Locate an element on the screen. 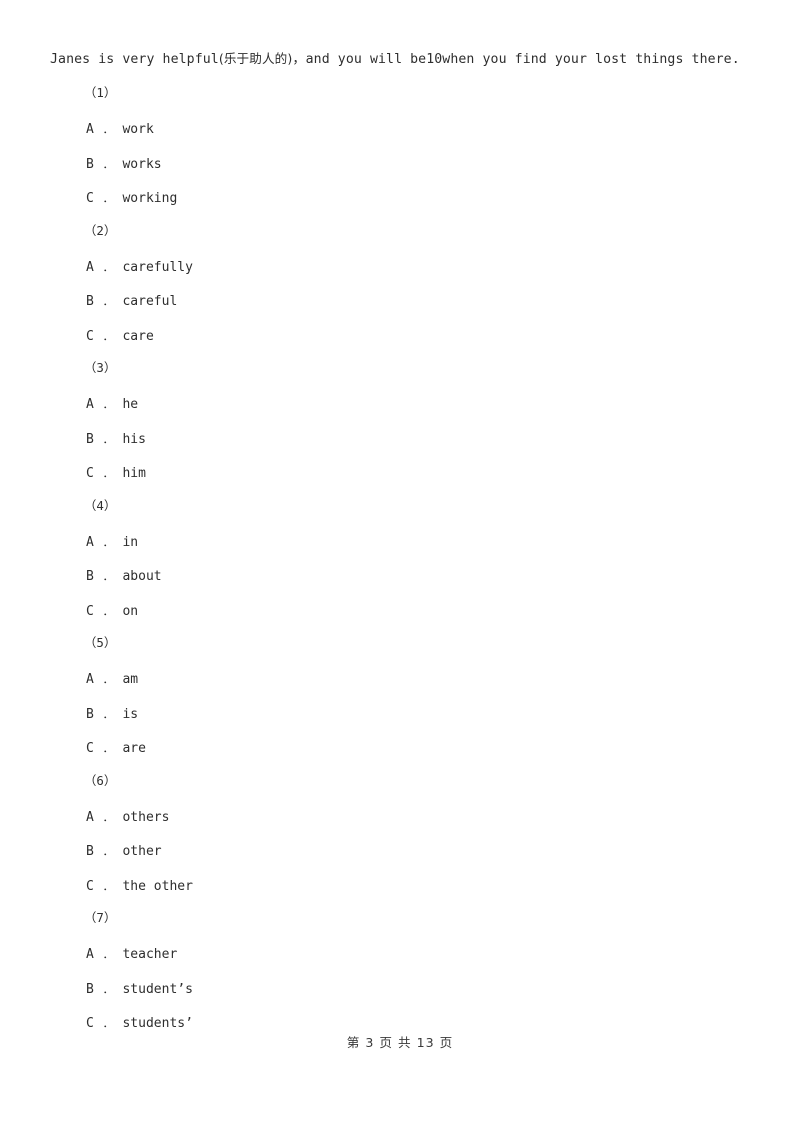 This screenshot has height=1132, width=800. answer-option: A ． others is located at coordinates (127, 818).